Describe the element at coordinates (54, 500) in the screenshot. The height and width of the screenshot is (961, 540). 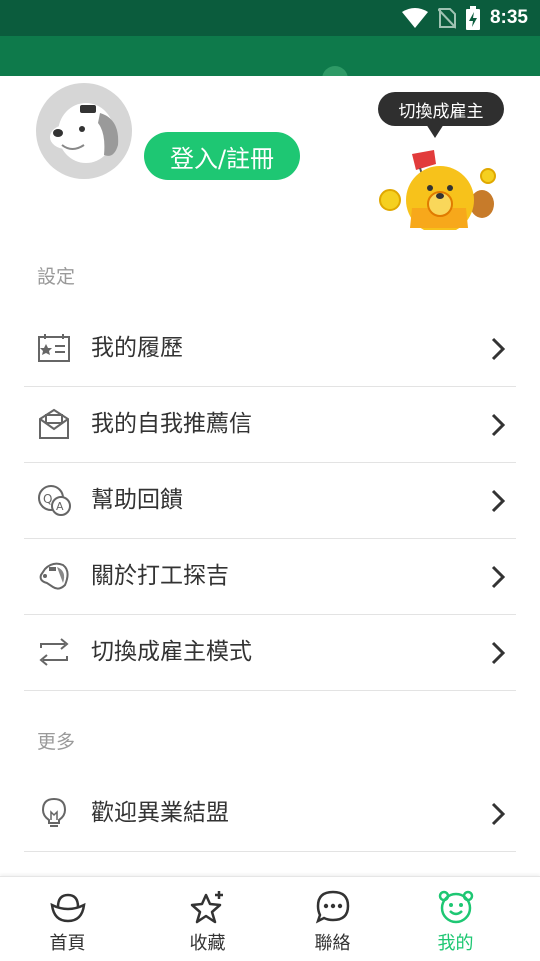
I see `qa-feedback-icon: Q A` at that location.